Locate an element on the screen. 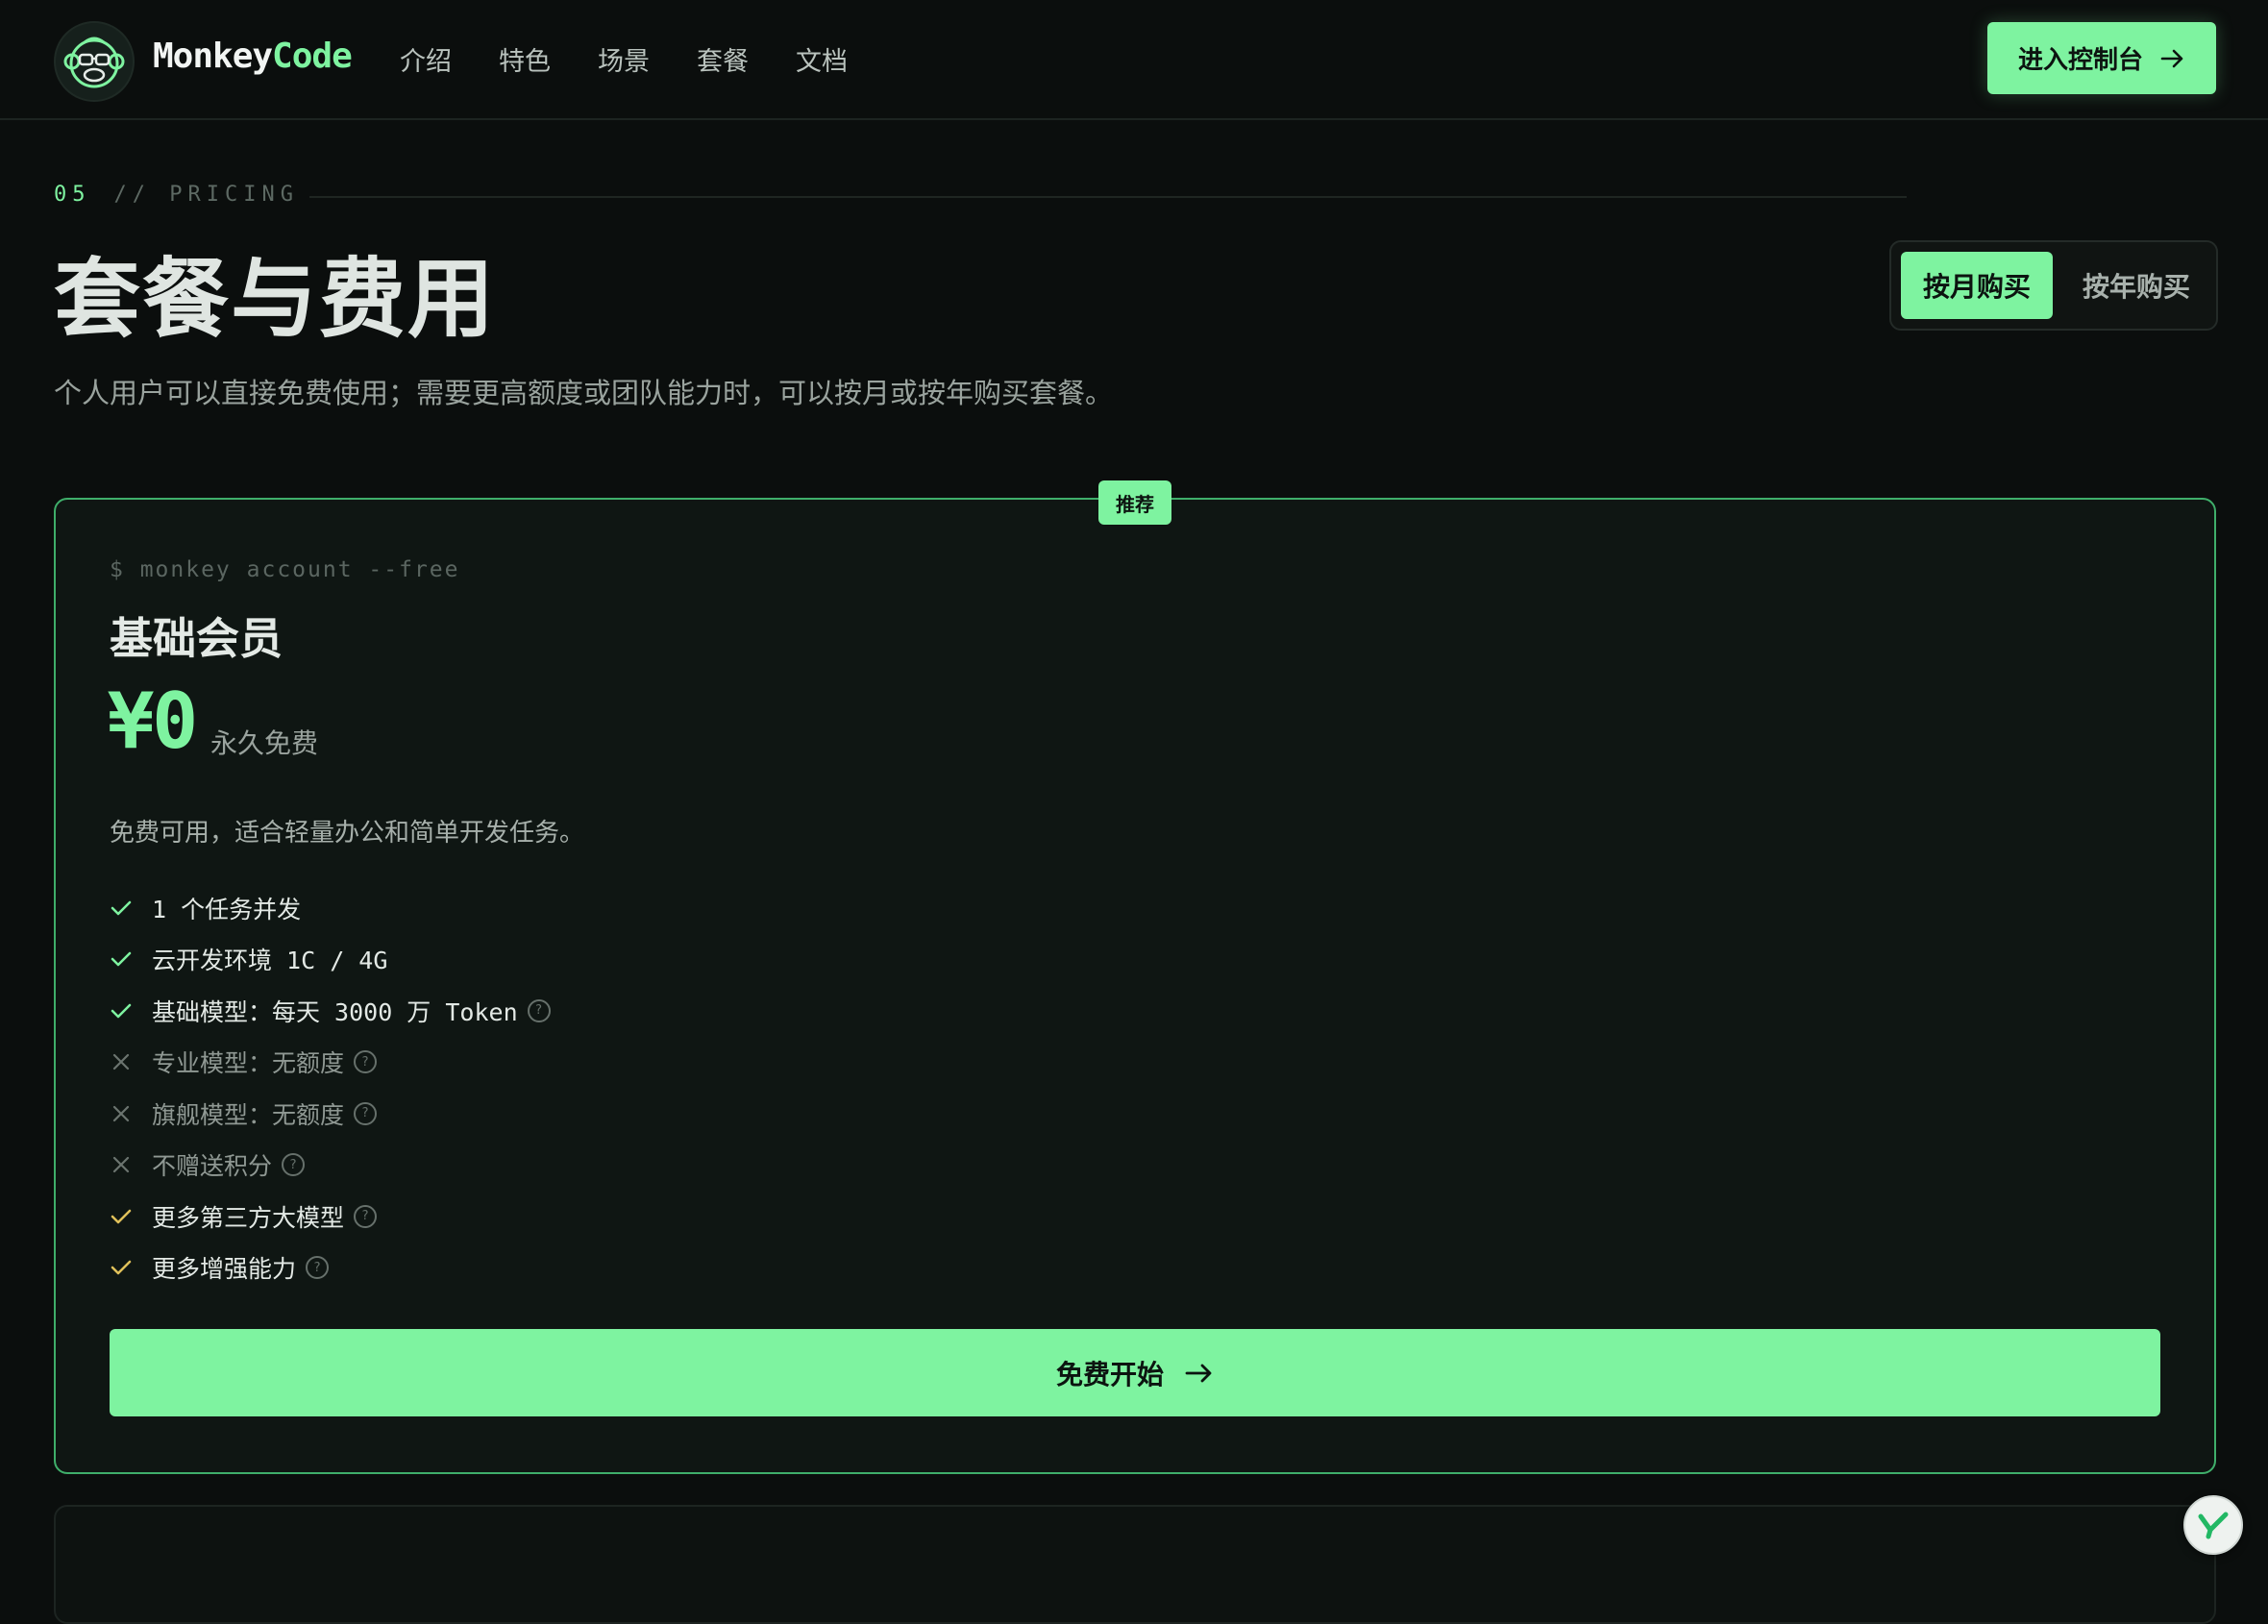 This screenshot has height=1624, width=2268. feature-item: 1 个任务并发 is located at coordinates (330, 908).